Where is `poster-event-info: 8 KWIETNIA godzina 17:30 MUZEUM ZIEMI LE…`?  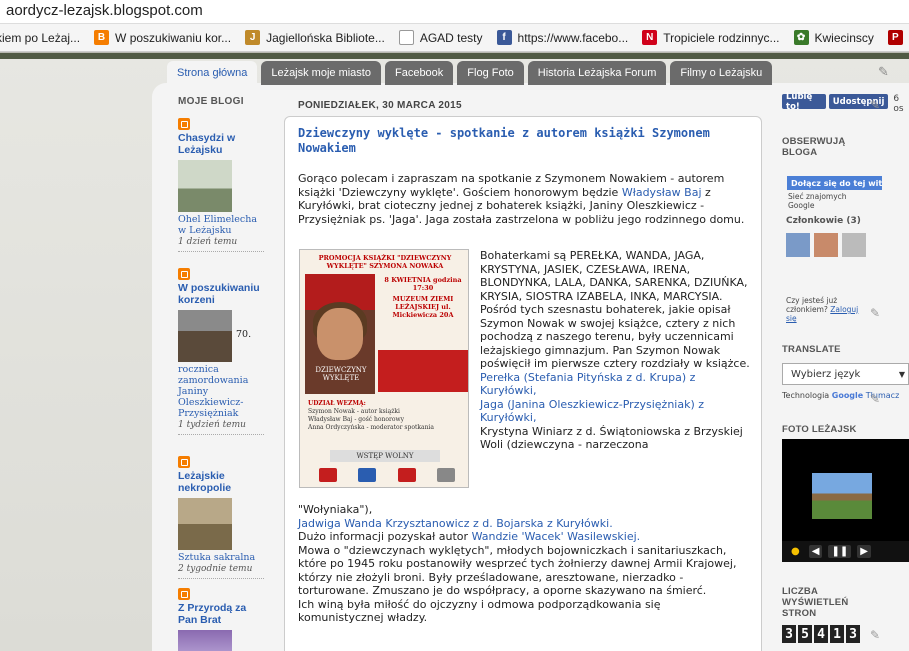 poster-event-info: 8 KWIETNIA godzina 17:30 MUZEUM ZIEMI LE… is located at coordinates (423, 297).